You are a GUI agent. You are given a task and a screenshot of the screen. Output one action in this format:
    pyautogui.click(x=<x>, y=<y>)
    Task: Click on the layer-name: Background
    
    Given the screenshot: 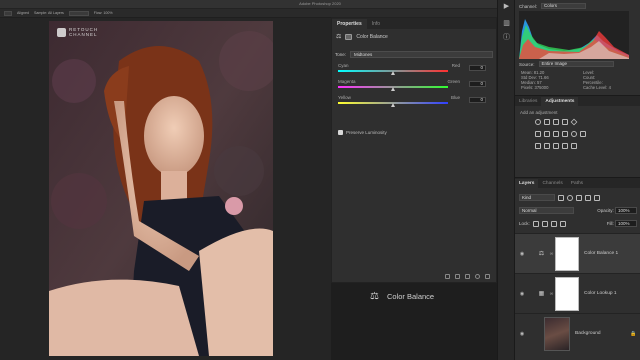 What is the action you would take?
    pyautogui.click(x=602, y=333)
    